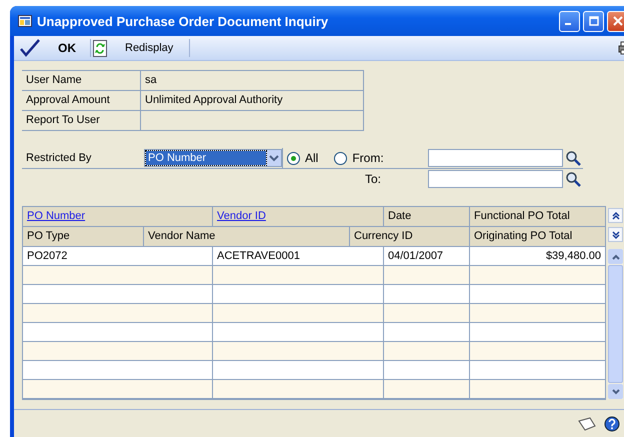 This screenshot has width=624, height=437. I want to click on column-header: PO Number, so click(118, 216).